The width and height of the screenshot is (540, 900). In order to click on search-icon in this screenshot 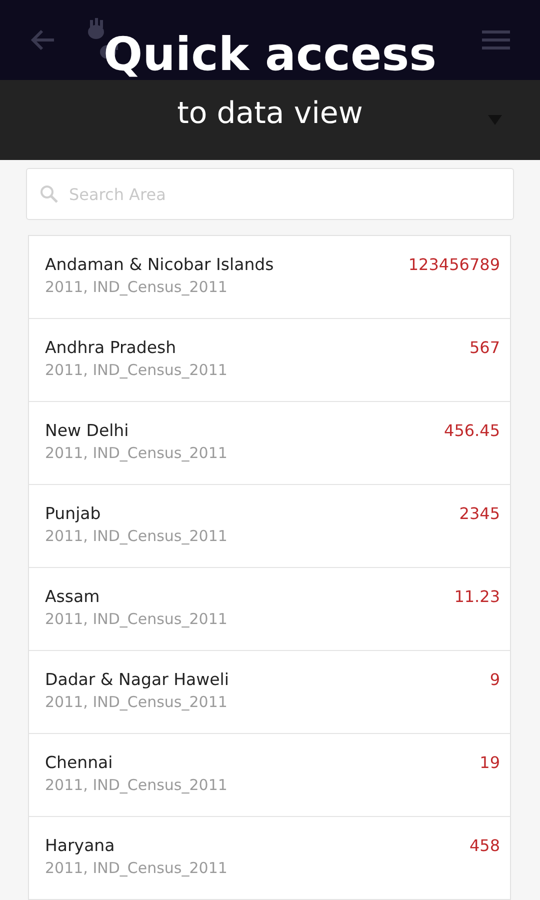, I will do `click(49, 194)`.